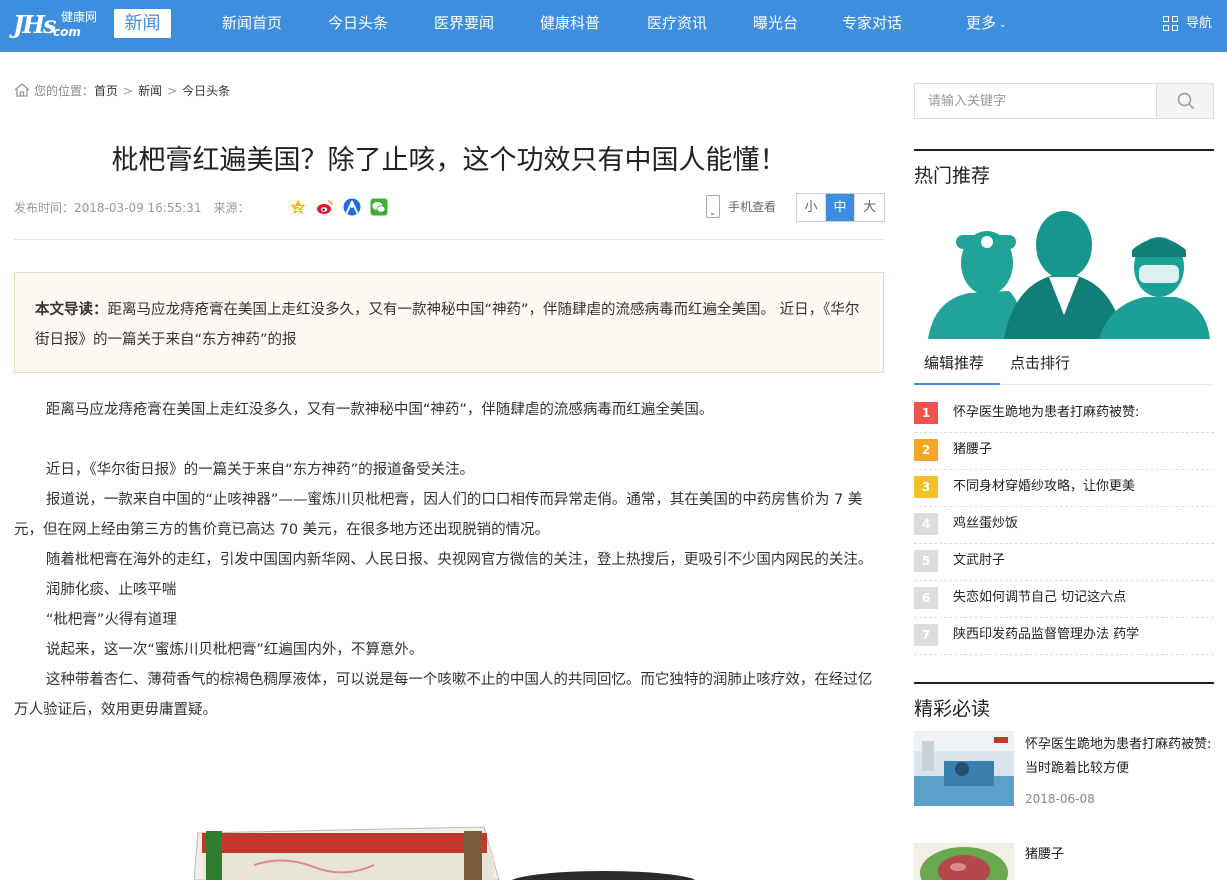  What do you see at coordinates (464, 26) in the screenshot?
I see `nav-item-medical-news: 医界要闻` at bounding box center [464, 26].